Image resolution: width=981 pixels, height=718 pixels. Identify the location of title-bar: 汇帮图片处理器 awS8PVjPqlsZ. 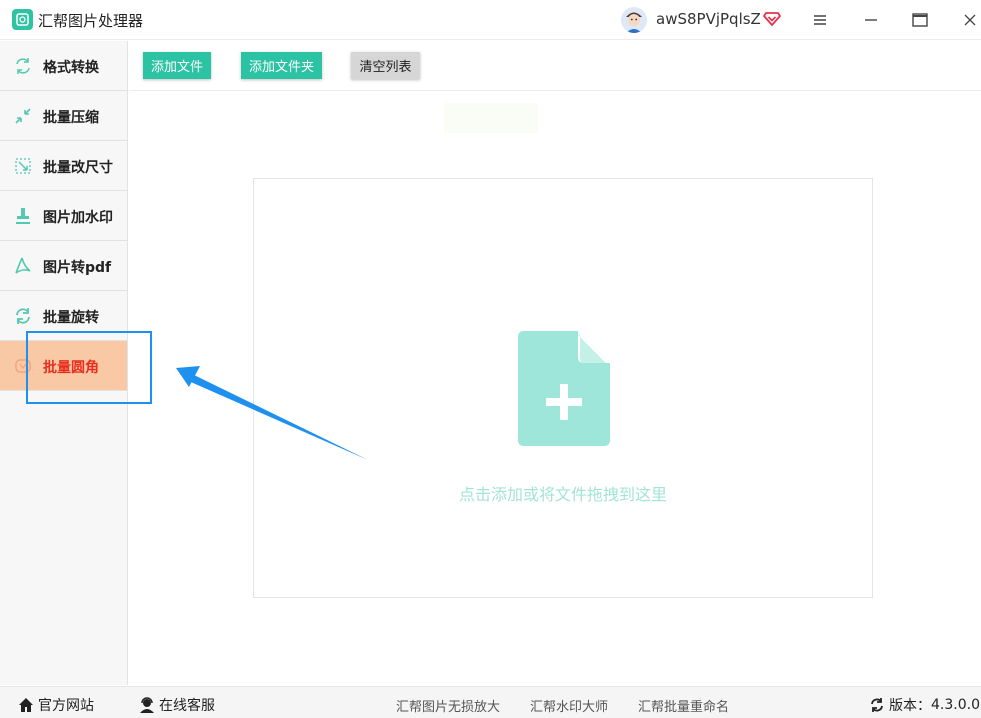
(490, 20).